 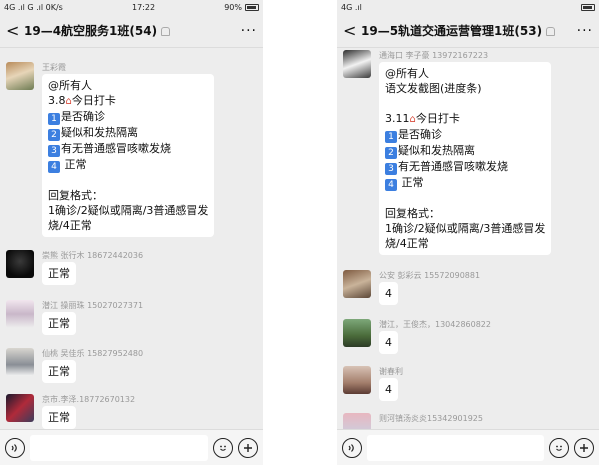 What do you see at coordinates (144, 7) in the screenshot?
I see `clock: 17:22` at bounding box center [144, 7].